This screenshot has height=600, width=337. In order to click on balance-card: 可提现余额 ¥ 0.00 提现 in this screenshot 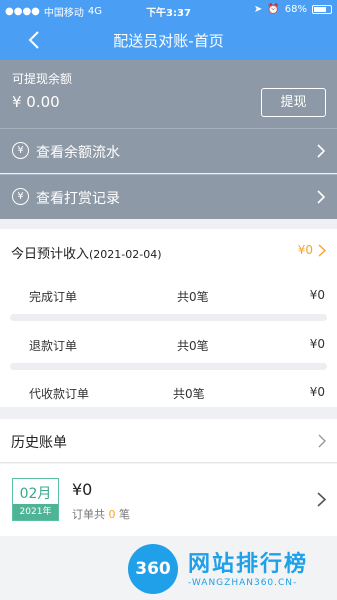, I will do `click(168, 94)`.